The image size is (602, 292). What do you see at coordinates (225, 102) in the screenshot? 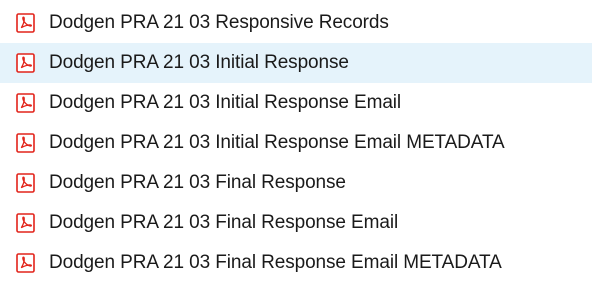
I see `file-name: Dodgen PRA 21 03 Initial Response Email` at bounding box center [225, 102].